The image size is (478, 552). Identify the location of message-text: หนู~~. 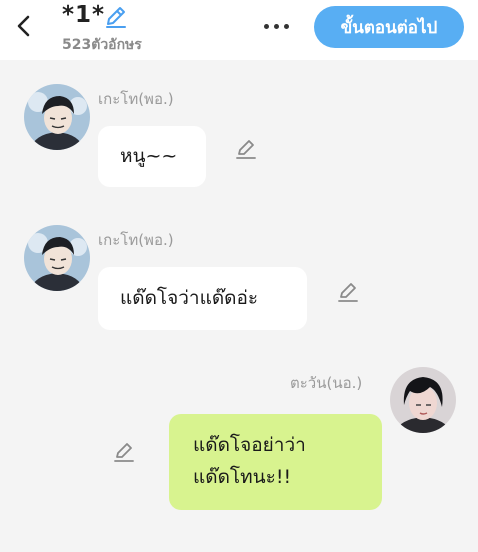
(149, 156).